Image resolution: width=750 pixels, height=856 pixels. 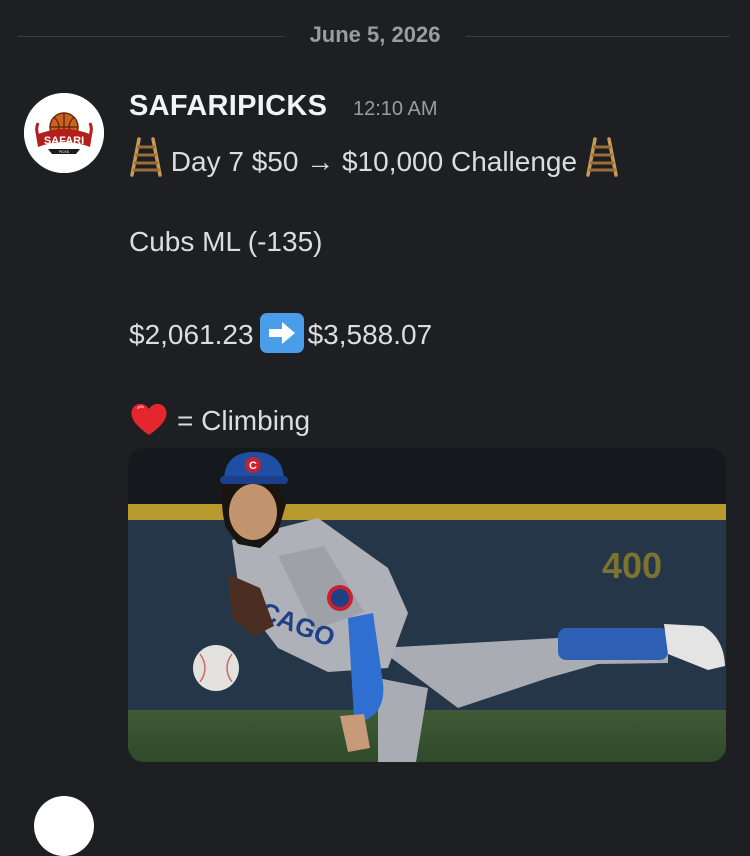 What do you see at coordinates (253, 466) in the screenshot?
I see `cap-logo: C` at bounding box center [253, 466].